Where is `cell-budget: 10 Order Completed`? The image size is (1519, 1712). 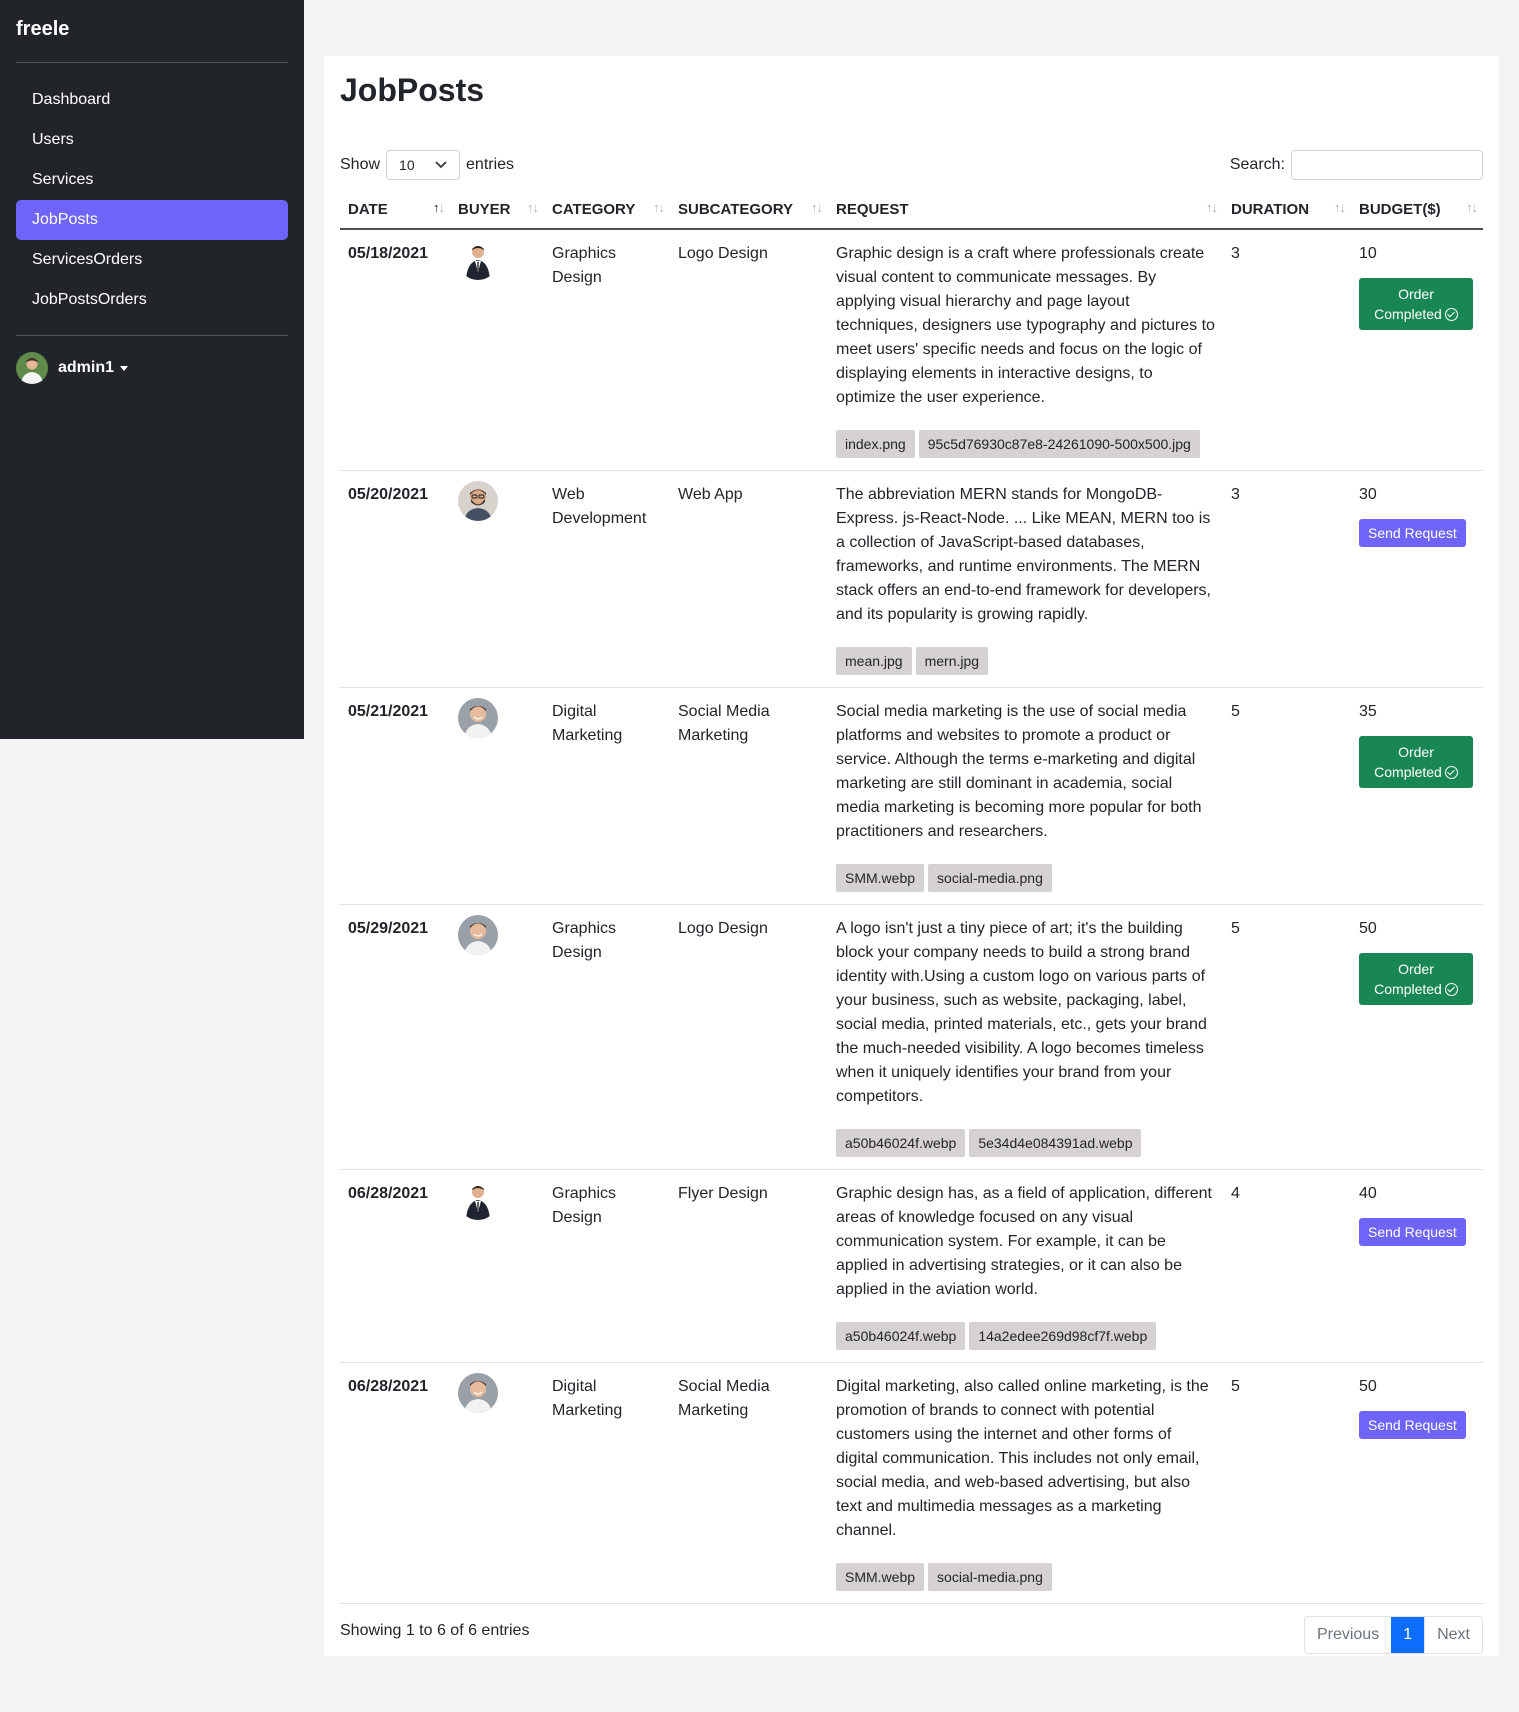 cell-budget: 10 Order Completed is located at coordinates (1417, 350).